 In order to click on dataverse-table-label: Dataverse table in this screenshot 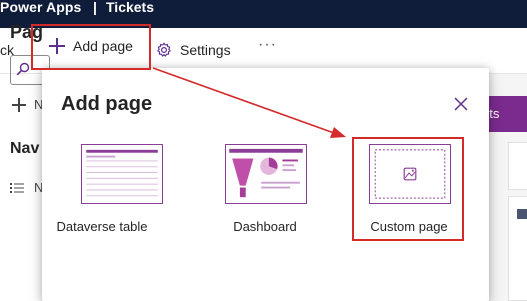, I will do `click(102, 226)`.